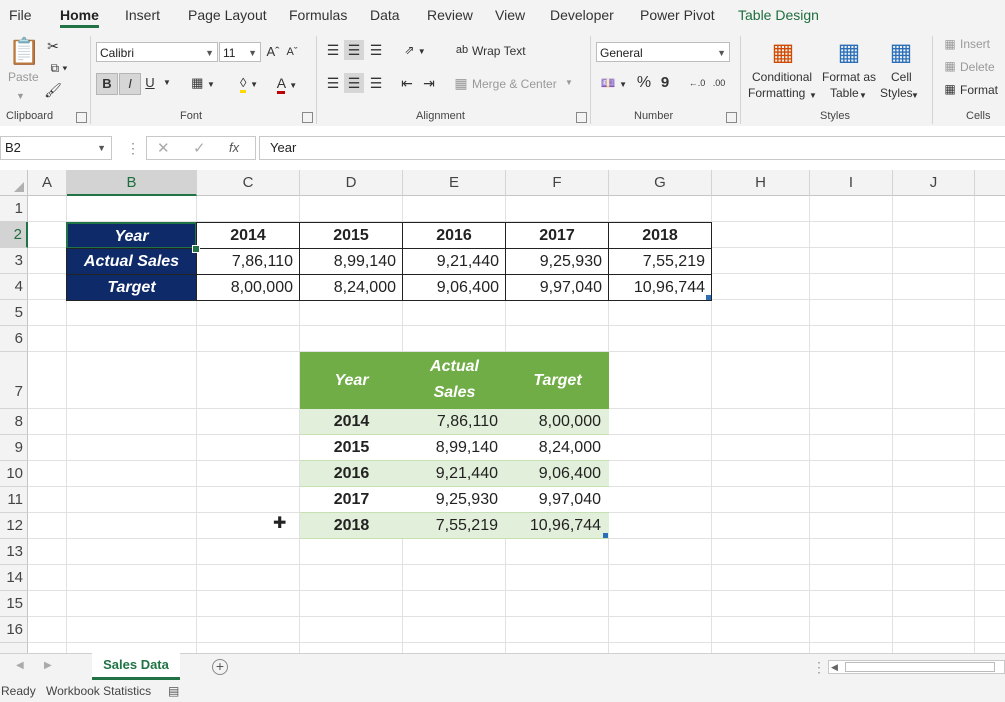  I want to click on cell-b4-target-label: Target, so click(131, 287).